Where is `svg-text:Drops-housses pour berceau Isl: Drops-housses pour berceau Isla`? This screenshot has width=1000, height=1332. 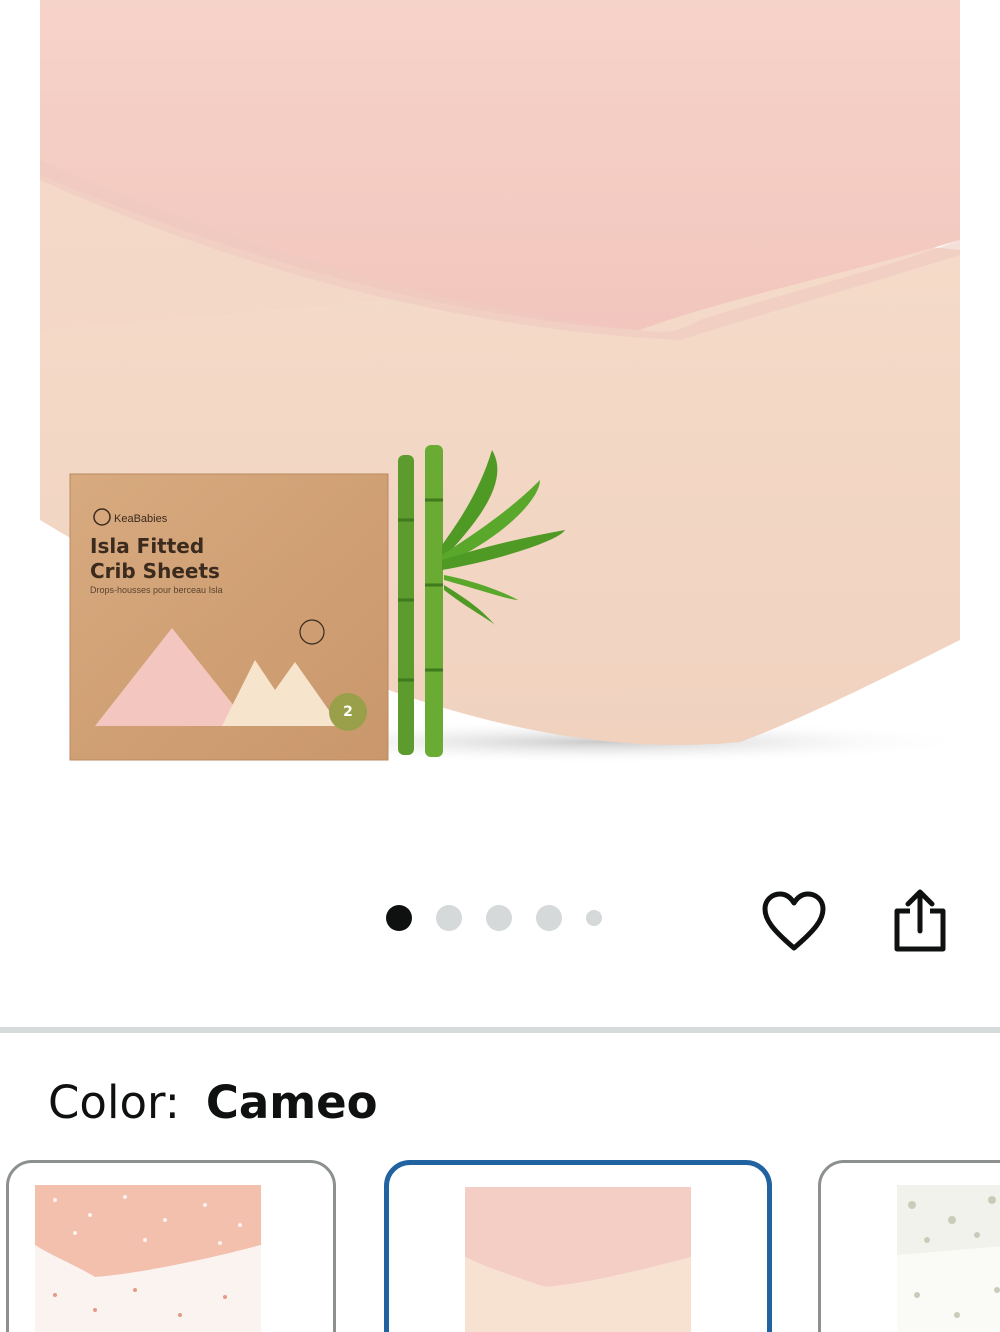 svg-text:Drops-housses pour berceau Isl: Drops-housses pour berceau Isla is located at coordinates (156, 590).